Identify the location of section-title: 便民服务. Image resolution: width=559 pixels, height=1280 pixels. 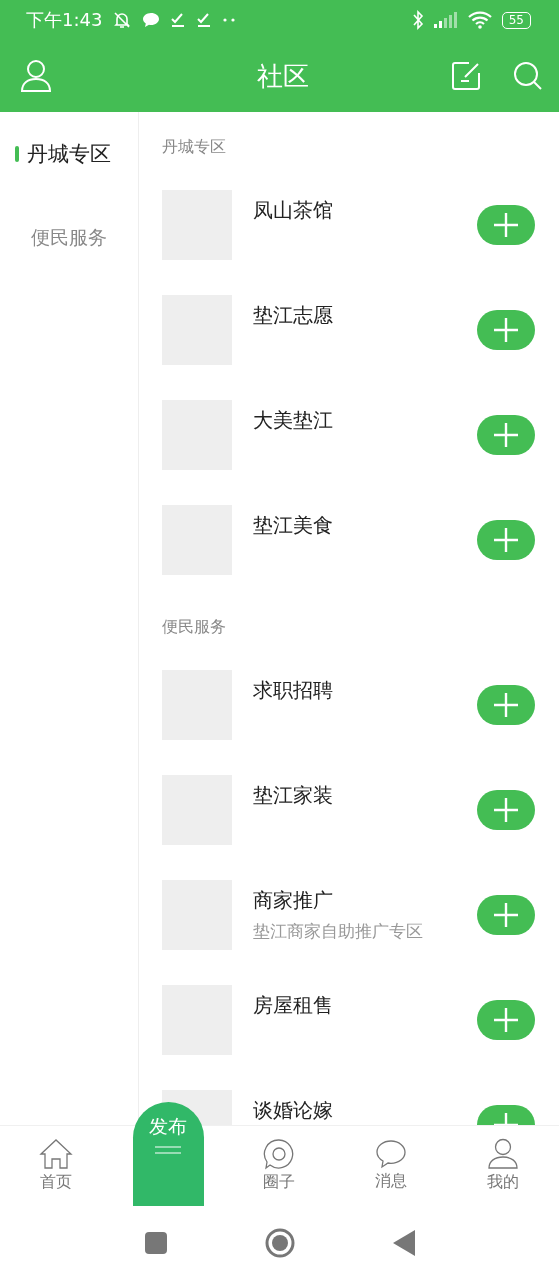
(194, 627).